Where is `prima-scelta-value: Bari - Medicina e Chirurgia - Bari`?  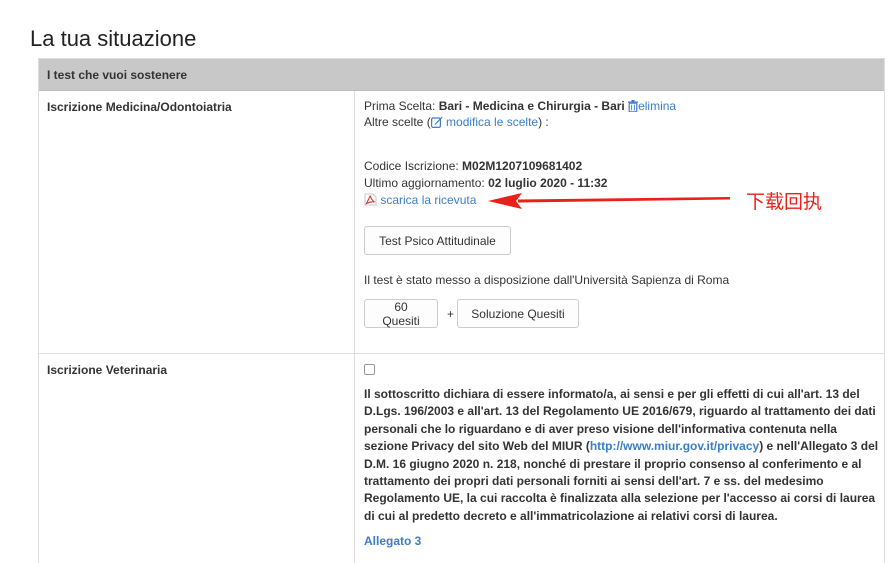 prima-scelta-value: Bari - Medicina e Chirurgia - Bari is located at coordinates (531, 106).